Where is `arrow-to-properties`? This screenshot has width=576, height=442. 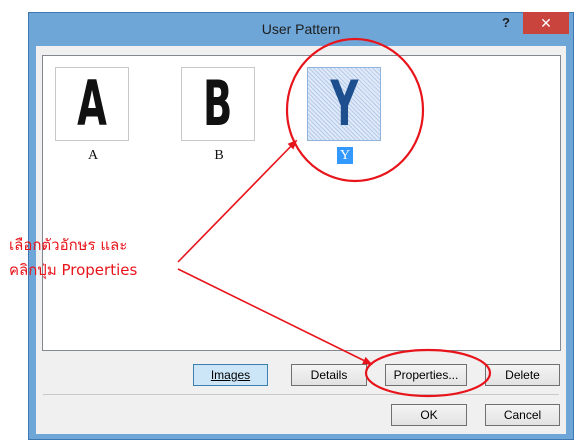
arrow-to-properties is located at coordinates (275, 316).